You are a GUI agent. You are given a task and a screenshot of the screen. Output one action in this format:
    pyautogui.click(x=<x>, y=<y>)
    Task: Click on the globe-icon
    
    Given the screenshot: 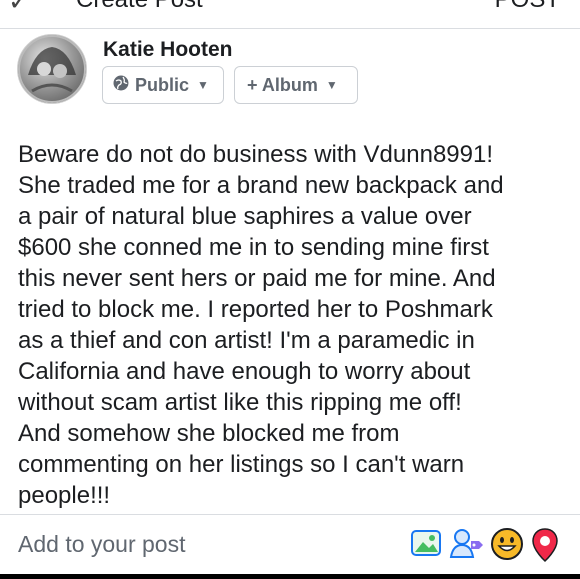 What is the action you would take?
    pyautogui.click(x=121, y=85)
    